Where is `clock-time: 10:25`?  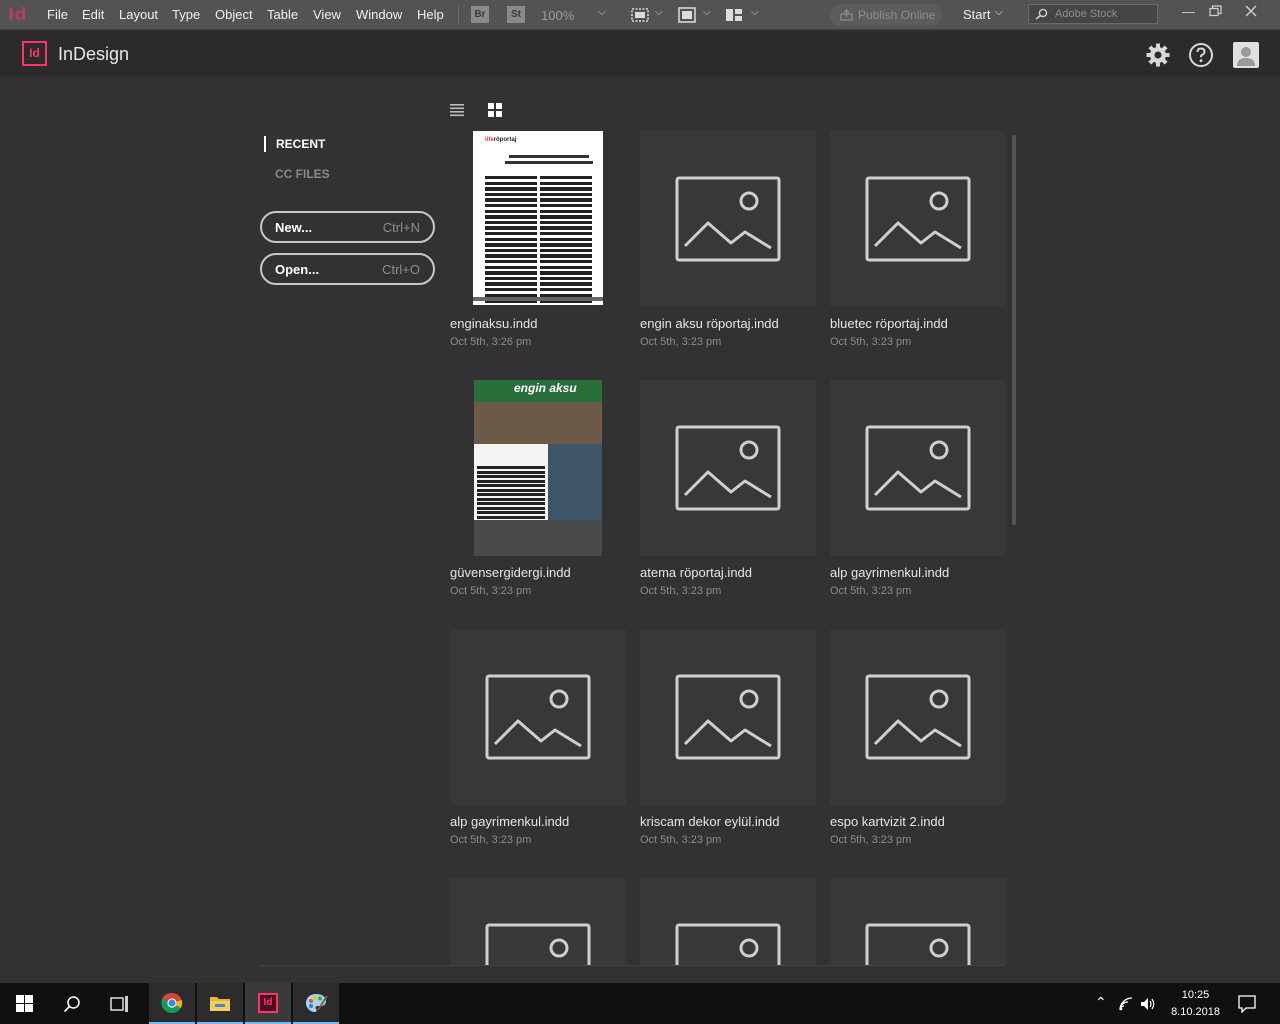
clock-time: 10:25 is located at coordinates (1195, 995).